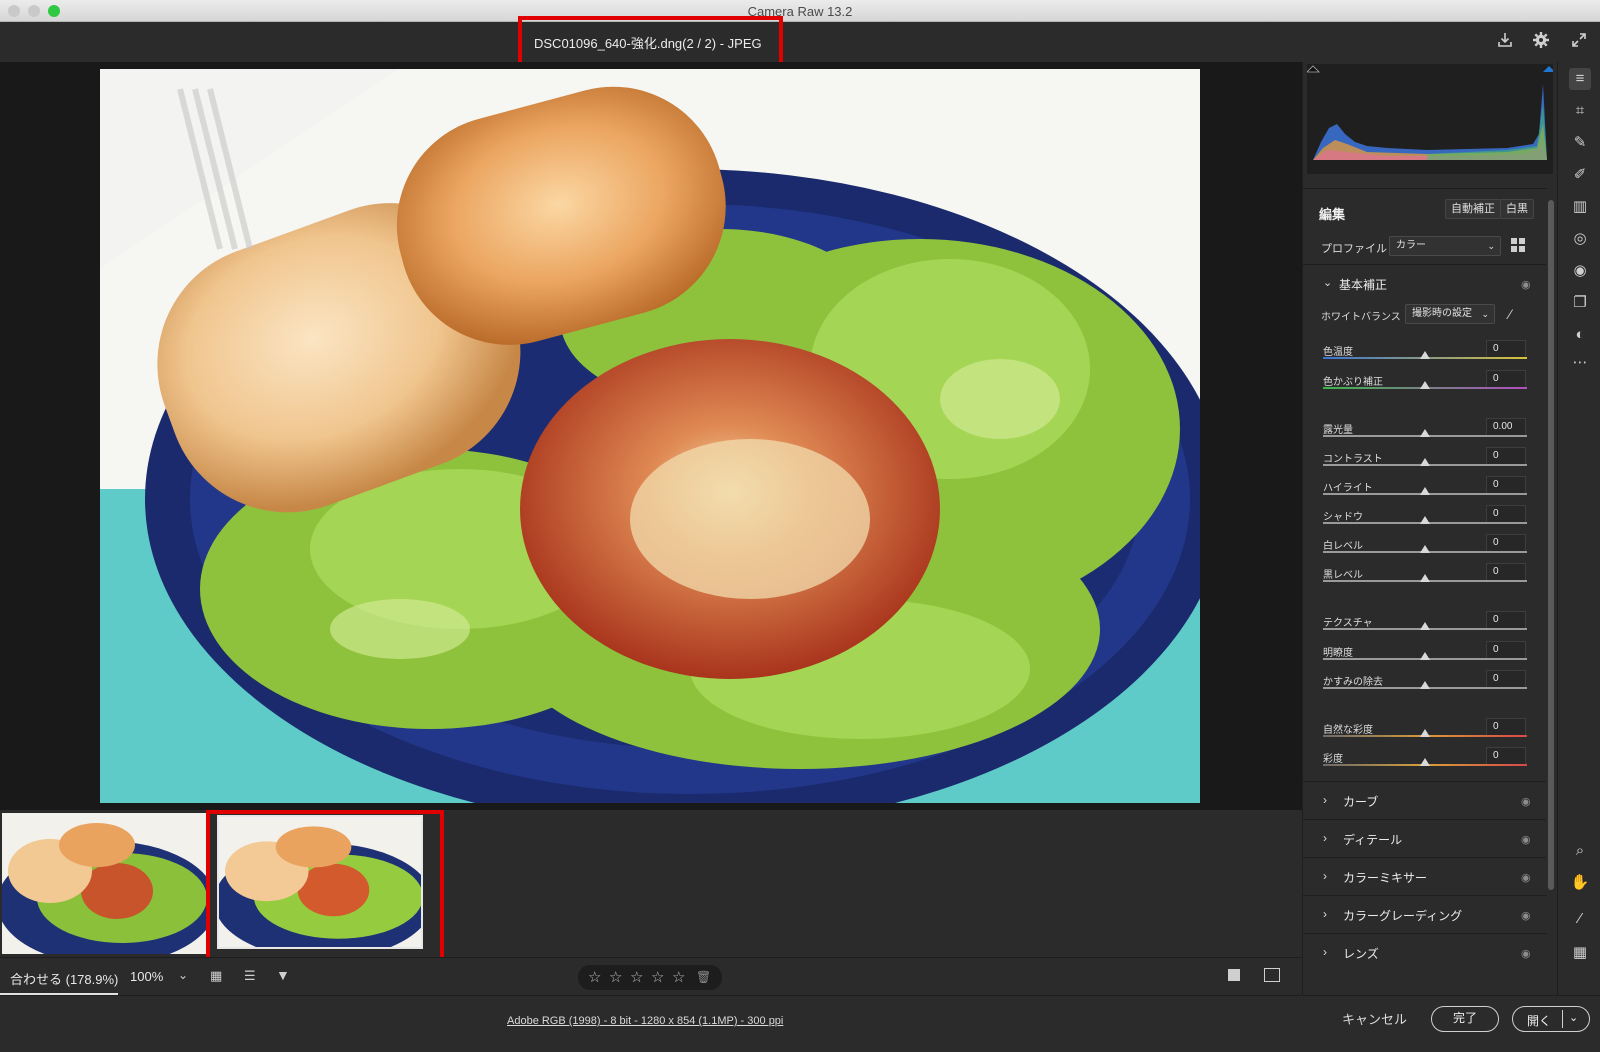  I want to click on star-rating: ☆ ☆ ☆ ☆ ☆ 🗑, so click(650, 977).